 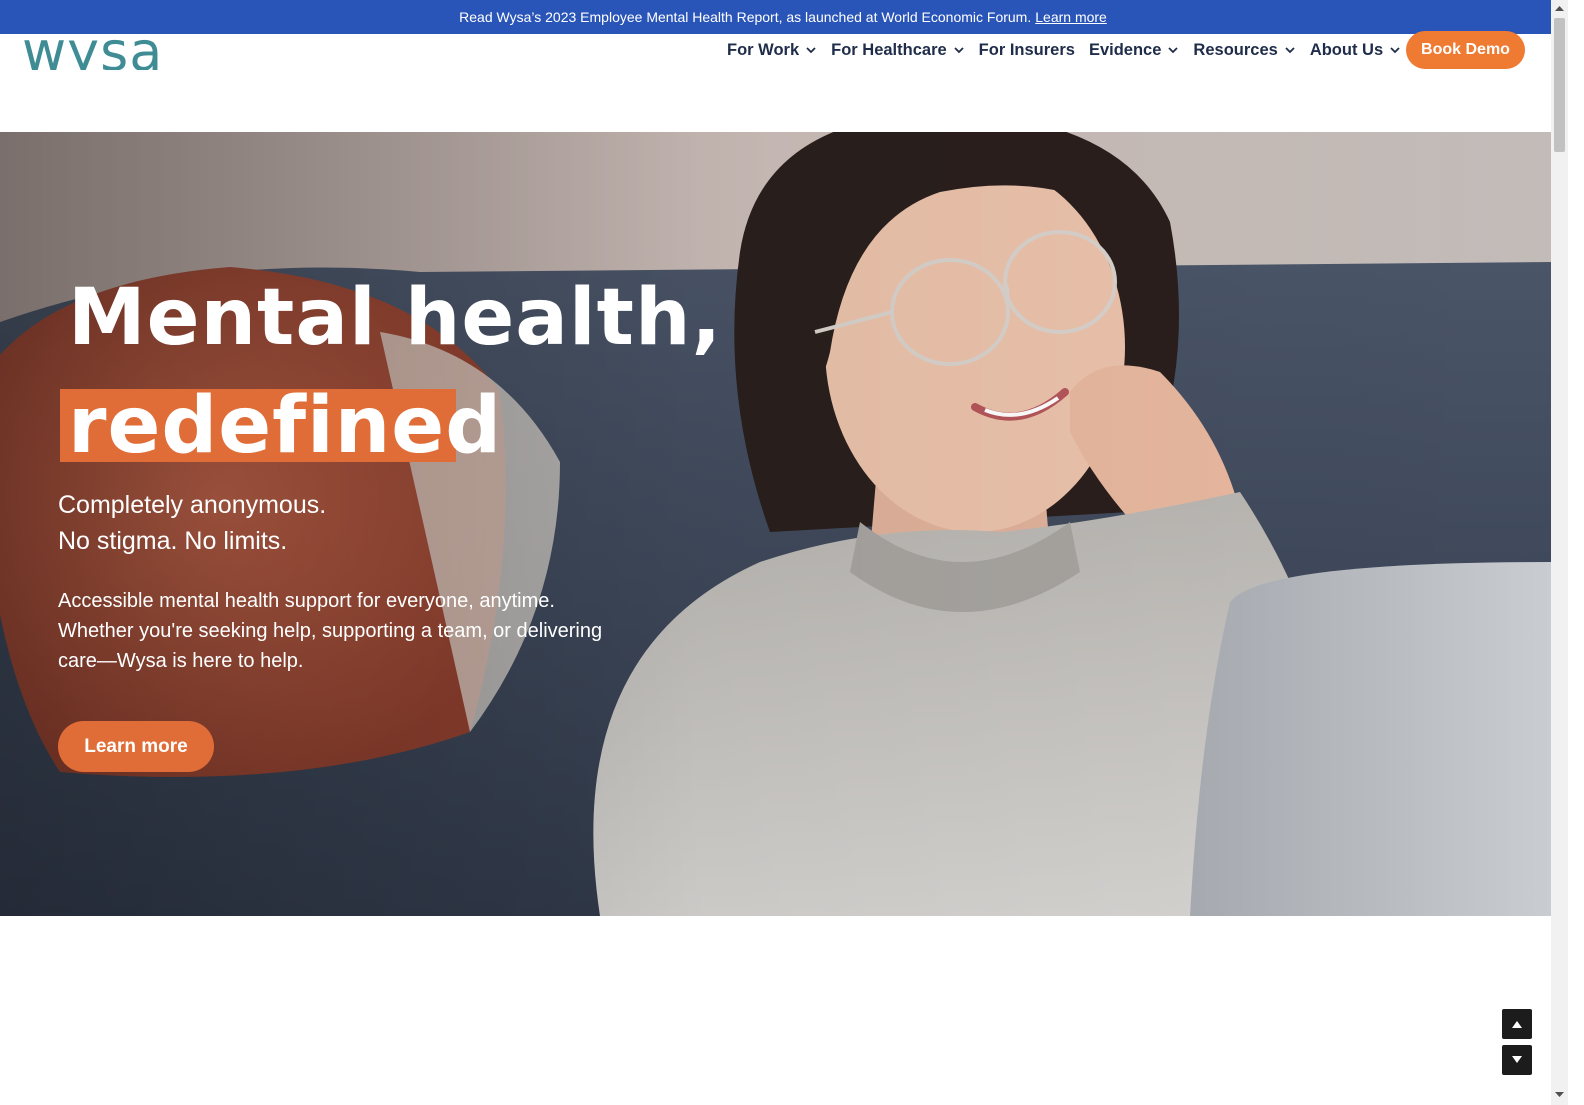 What do you see at coordinates (1559, 552) in the screenshot?
I see `page-scrollbar` at bounding box center [1559, 552].